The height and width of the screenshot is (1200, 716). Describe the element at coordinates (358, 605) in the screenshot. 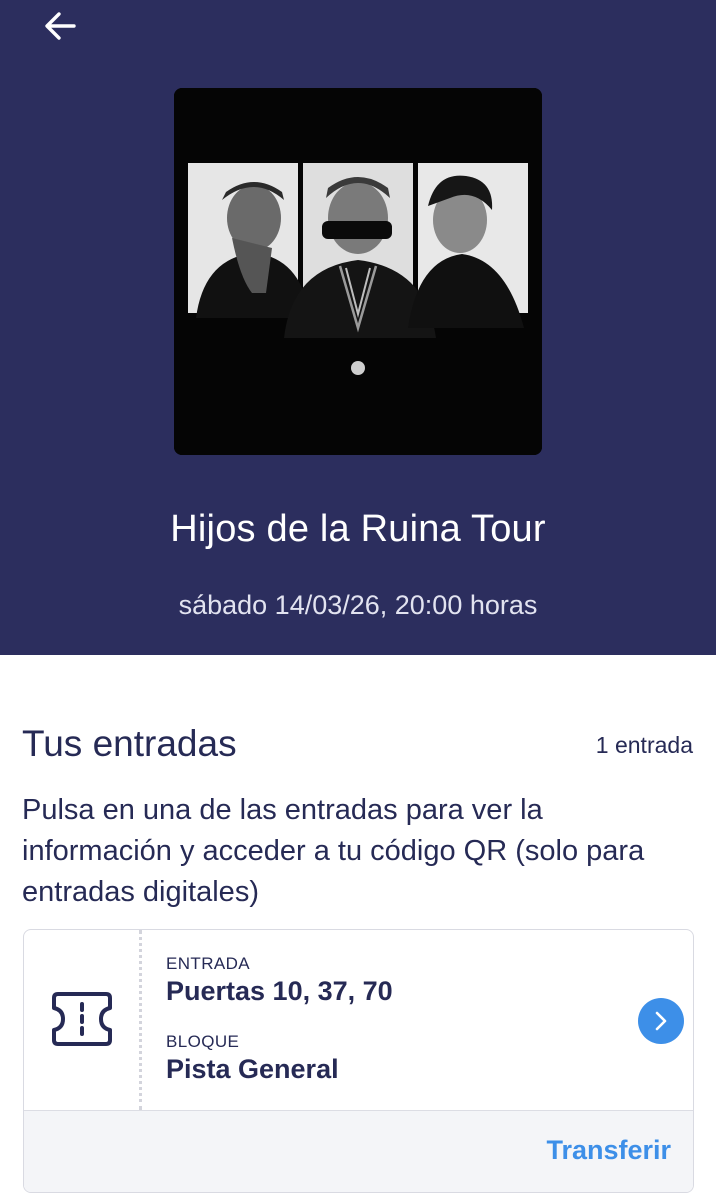

I see `event-date: sábado 14/03/26, 20:00 horas` at that location.